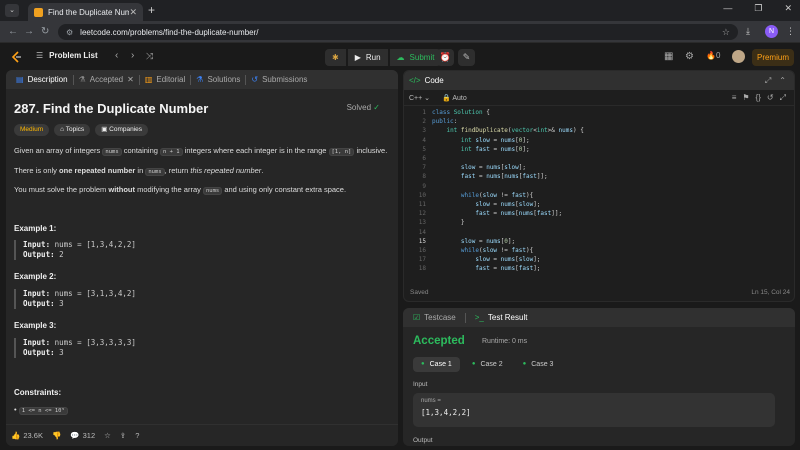 This screenshot has height=450, width=800. Describe the element at coordinates (599, 205) in the screenshot. I see `code-line: 11 slow = nums[slow];` at that location.